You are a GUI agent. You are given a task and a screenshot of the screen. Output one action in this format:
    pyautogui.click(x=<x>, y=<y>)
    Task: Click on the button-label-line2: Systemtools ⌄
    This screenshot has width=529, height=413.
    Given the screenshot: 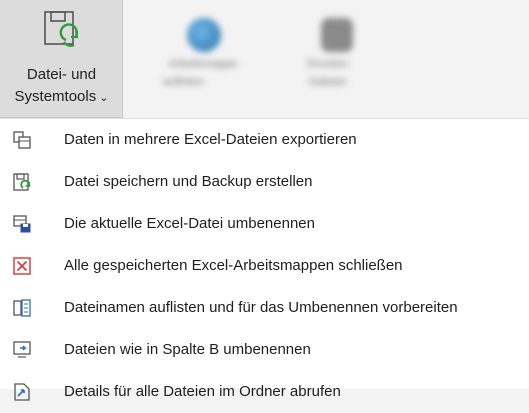 What is the action you would take?
    pyautogui.click(x=61, y=96)
    